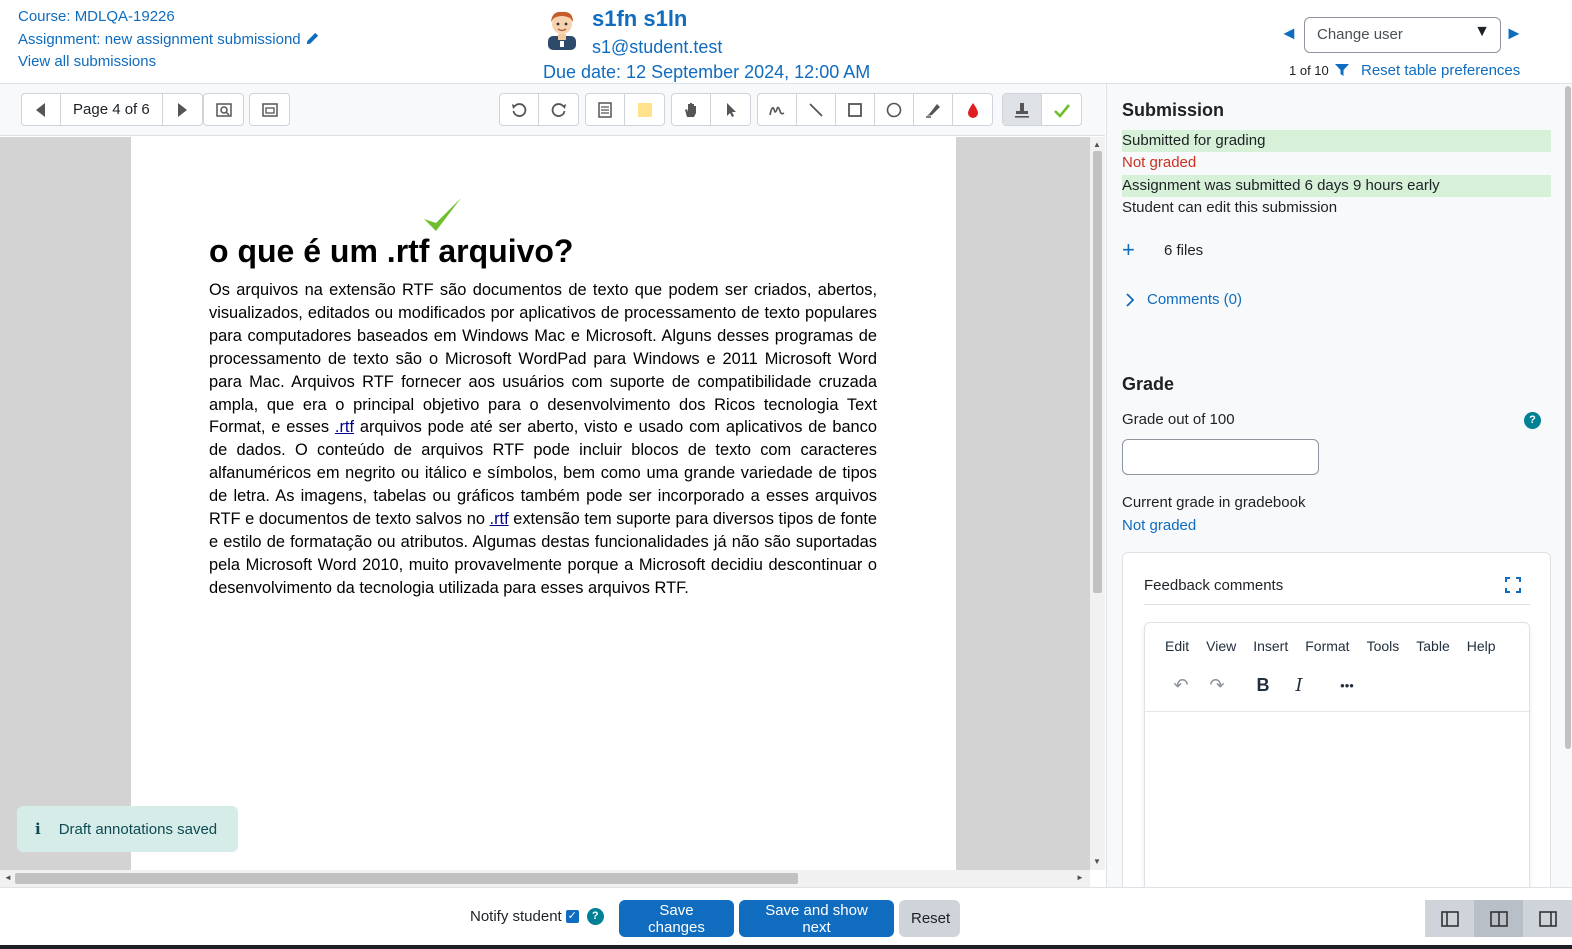 This screenshot has width=1572, height=949. Describe the element at coordinates (499, 519) in the screenshot. I see `rtf-link-2: .rtf` at that location.